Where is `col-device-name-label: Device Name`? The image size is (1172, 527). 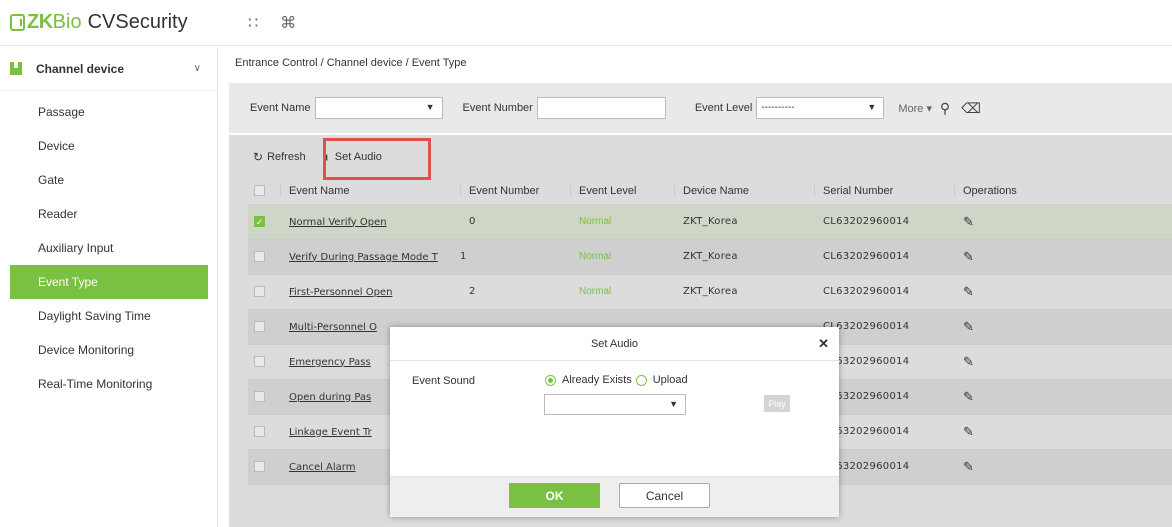
col-device-name-label: Device Name is located at coordinates (716, 190).